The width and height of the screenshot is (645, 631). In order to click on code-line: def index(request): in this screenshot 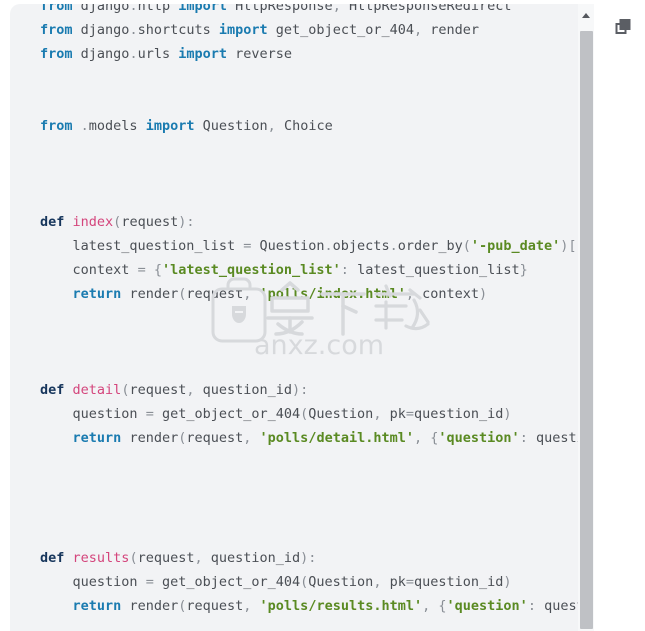, I will do `click(117, 222)`.